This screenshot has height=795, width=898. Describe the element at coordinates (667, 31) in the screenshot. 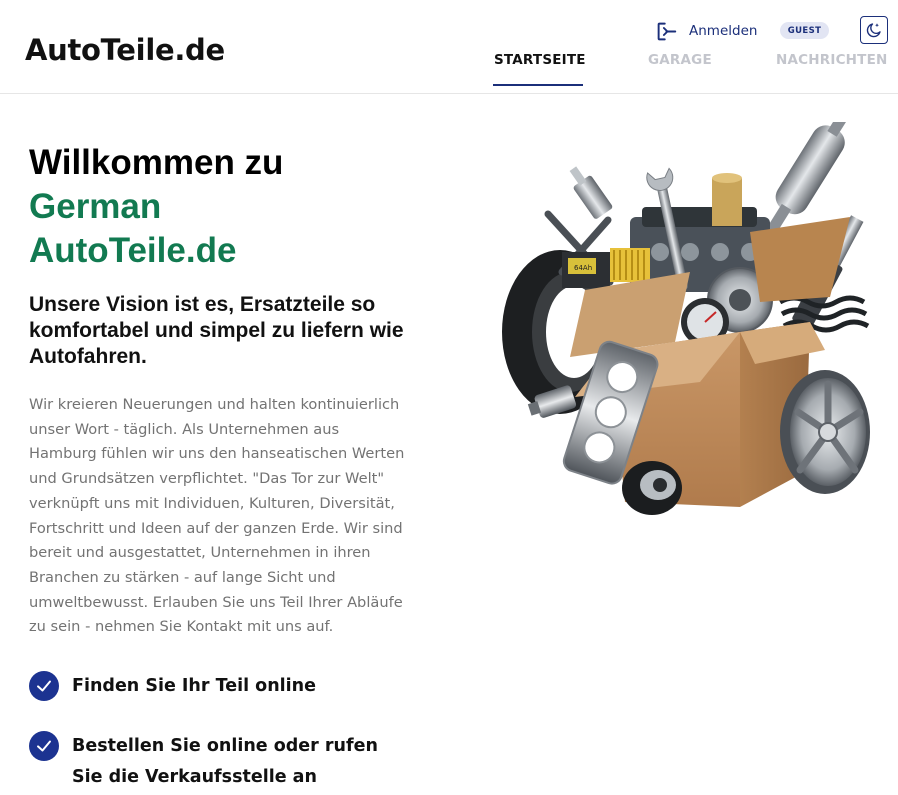

I see `login-icon` at that location.